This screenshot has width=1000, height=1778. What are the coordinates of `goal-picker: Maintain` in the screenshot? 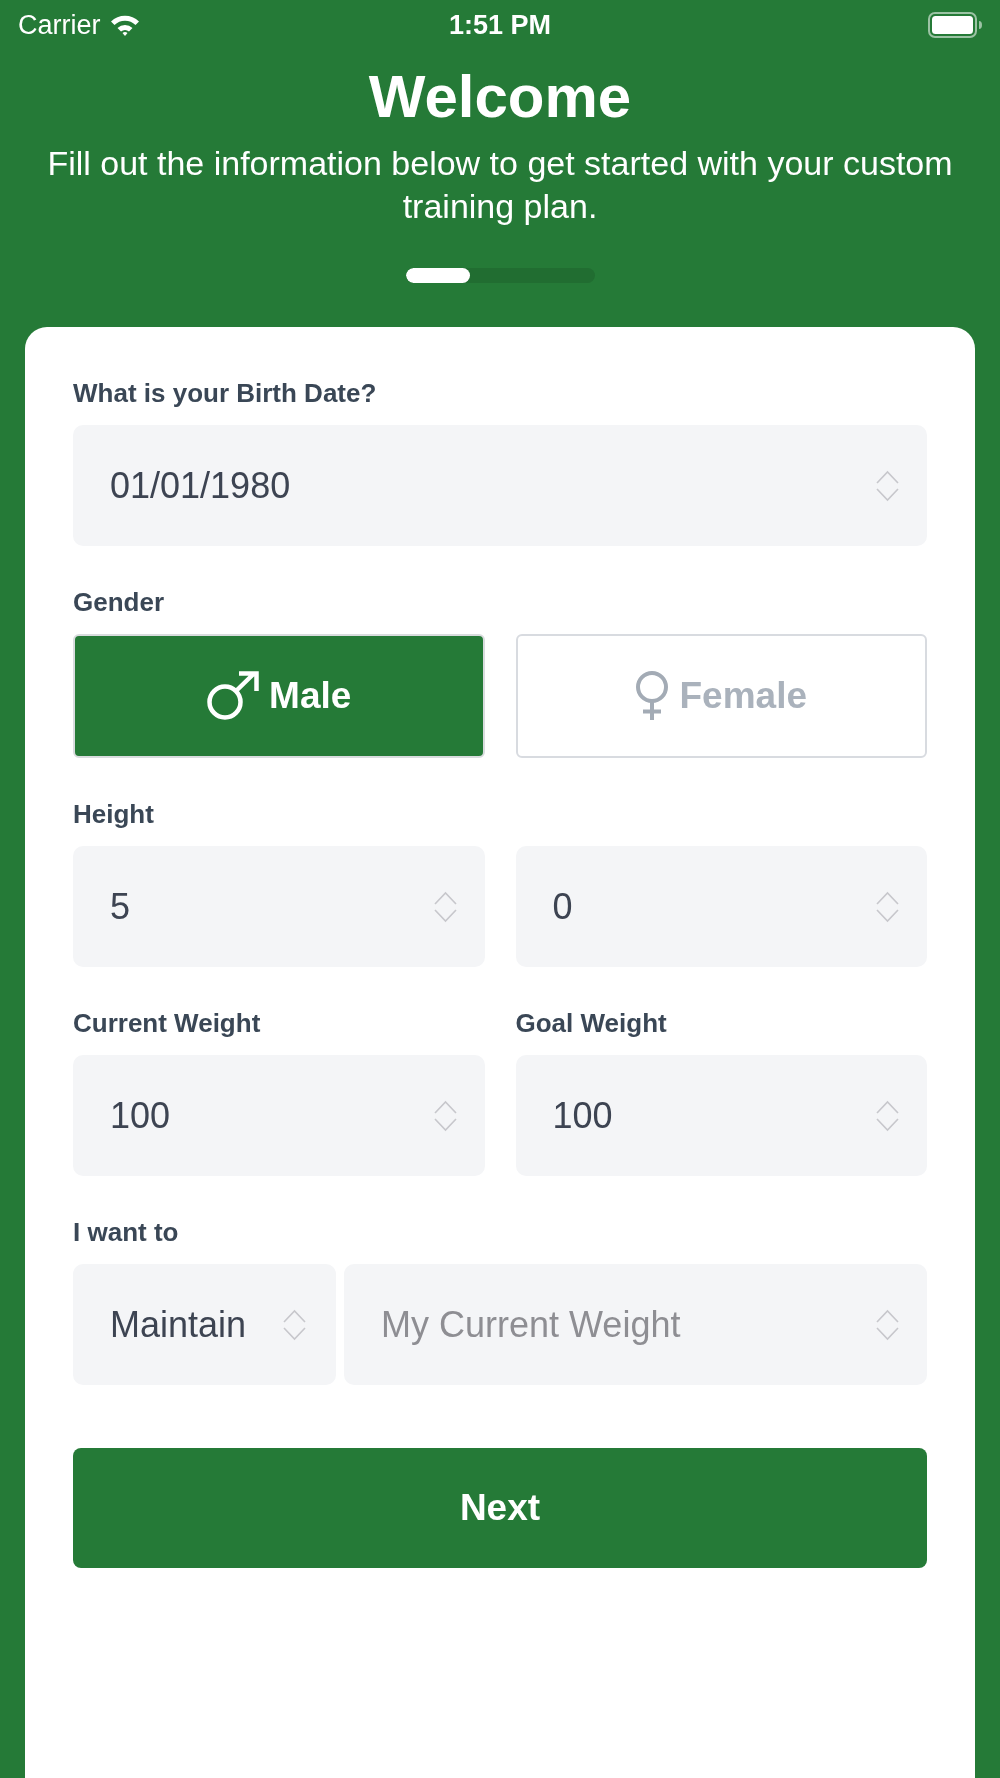 It's located at (204, 1324).